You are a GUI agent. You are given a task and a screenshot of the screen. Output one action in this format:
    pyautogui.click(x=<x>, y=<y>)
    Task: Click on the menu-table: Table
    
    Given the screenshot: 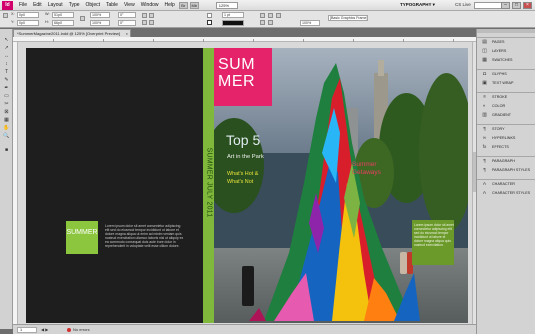 What is the action you would take?
    pyautogui.click(x=112, y=5)
    